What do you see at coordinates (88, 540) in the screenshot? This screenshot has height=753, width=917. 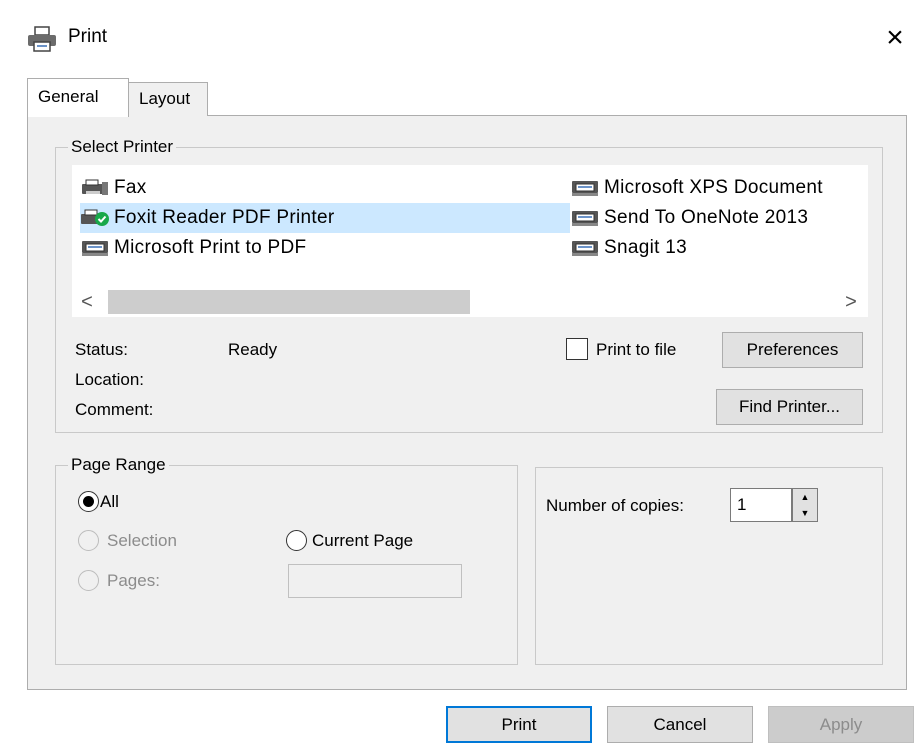 I see `selection-radio` at bounding box center [88, 540].